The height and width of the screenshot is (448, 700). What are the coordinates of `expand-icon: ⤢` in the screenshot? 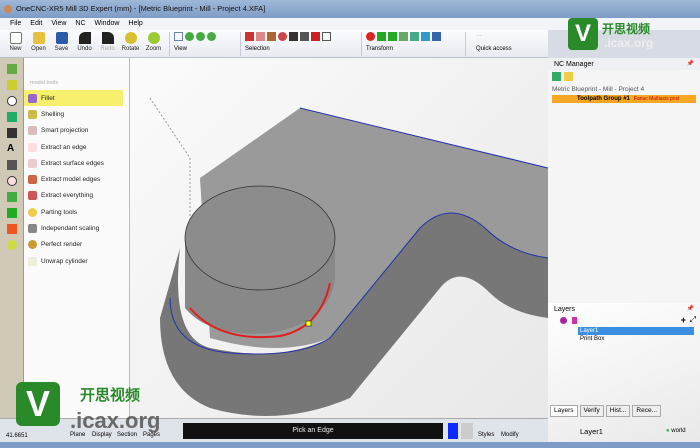 It's located at (693, 320).